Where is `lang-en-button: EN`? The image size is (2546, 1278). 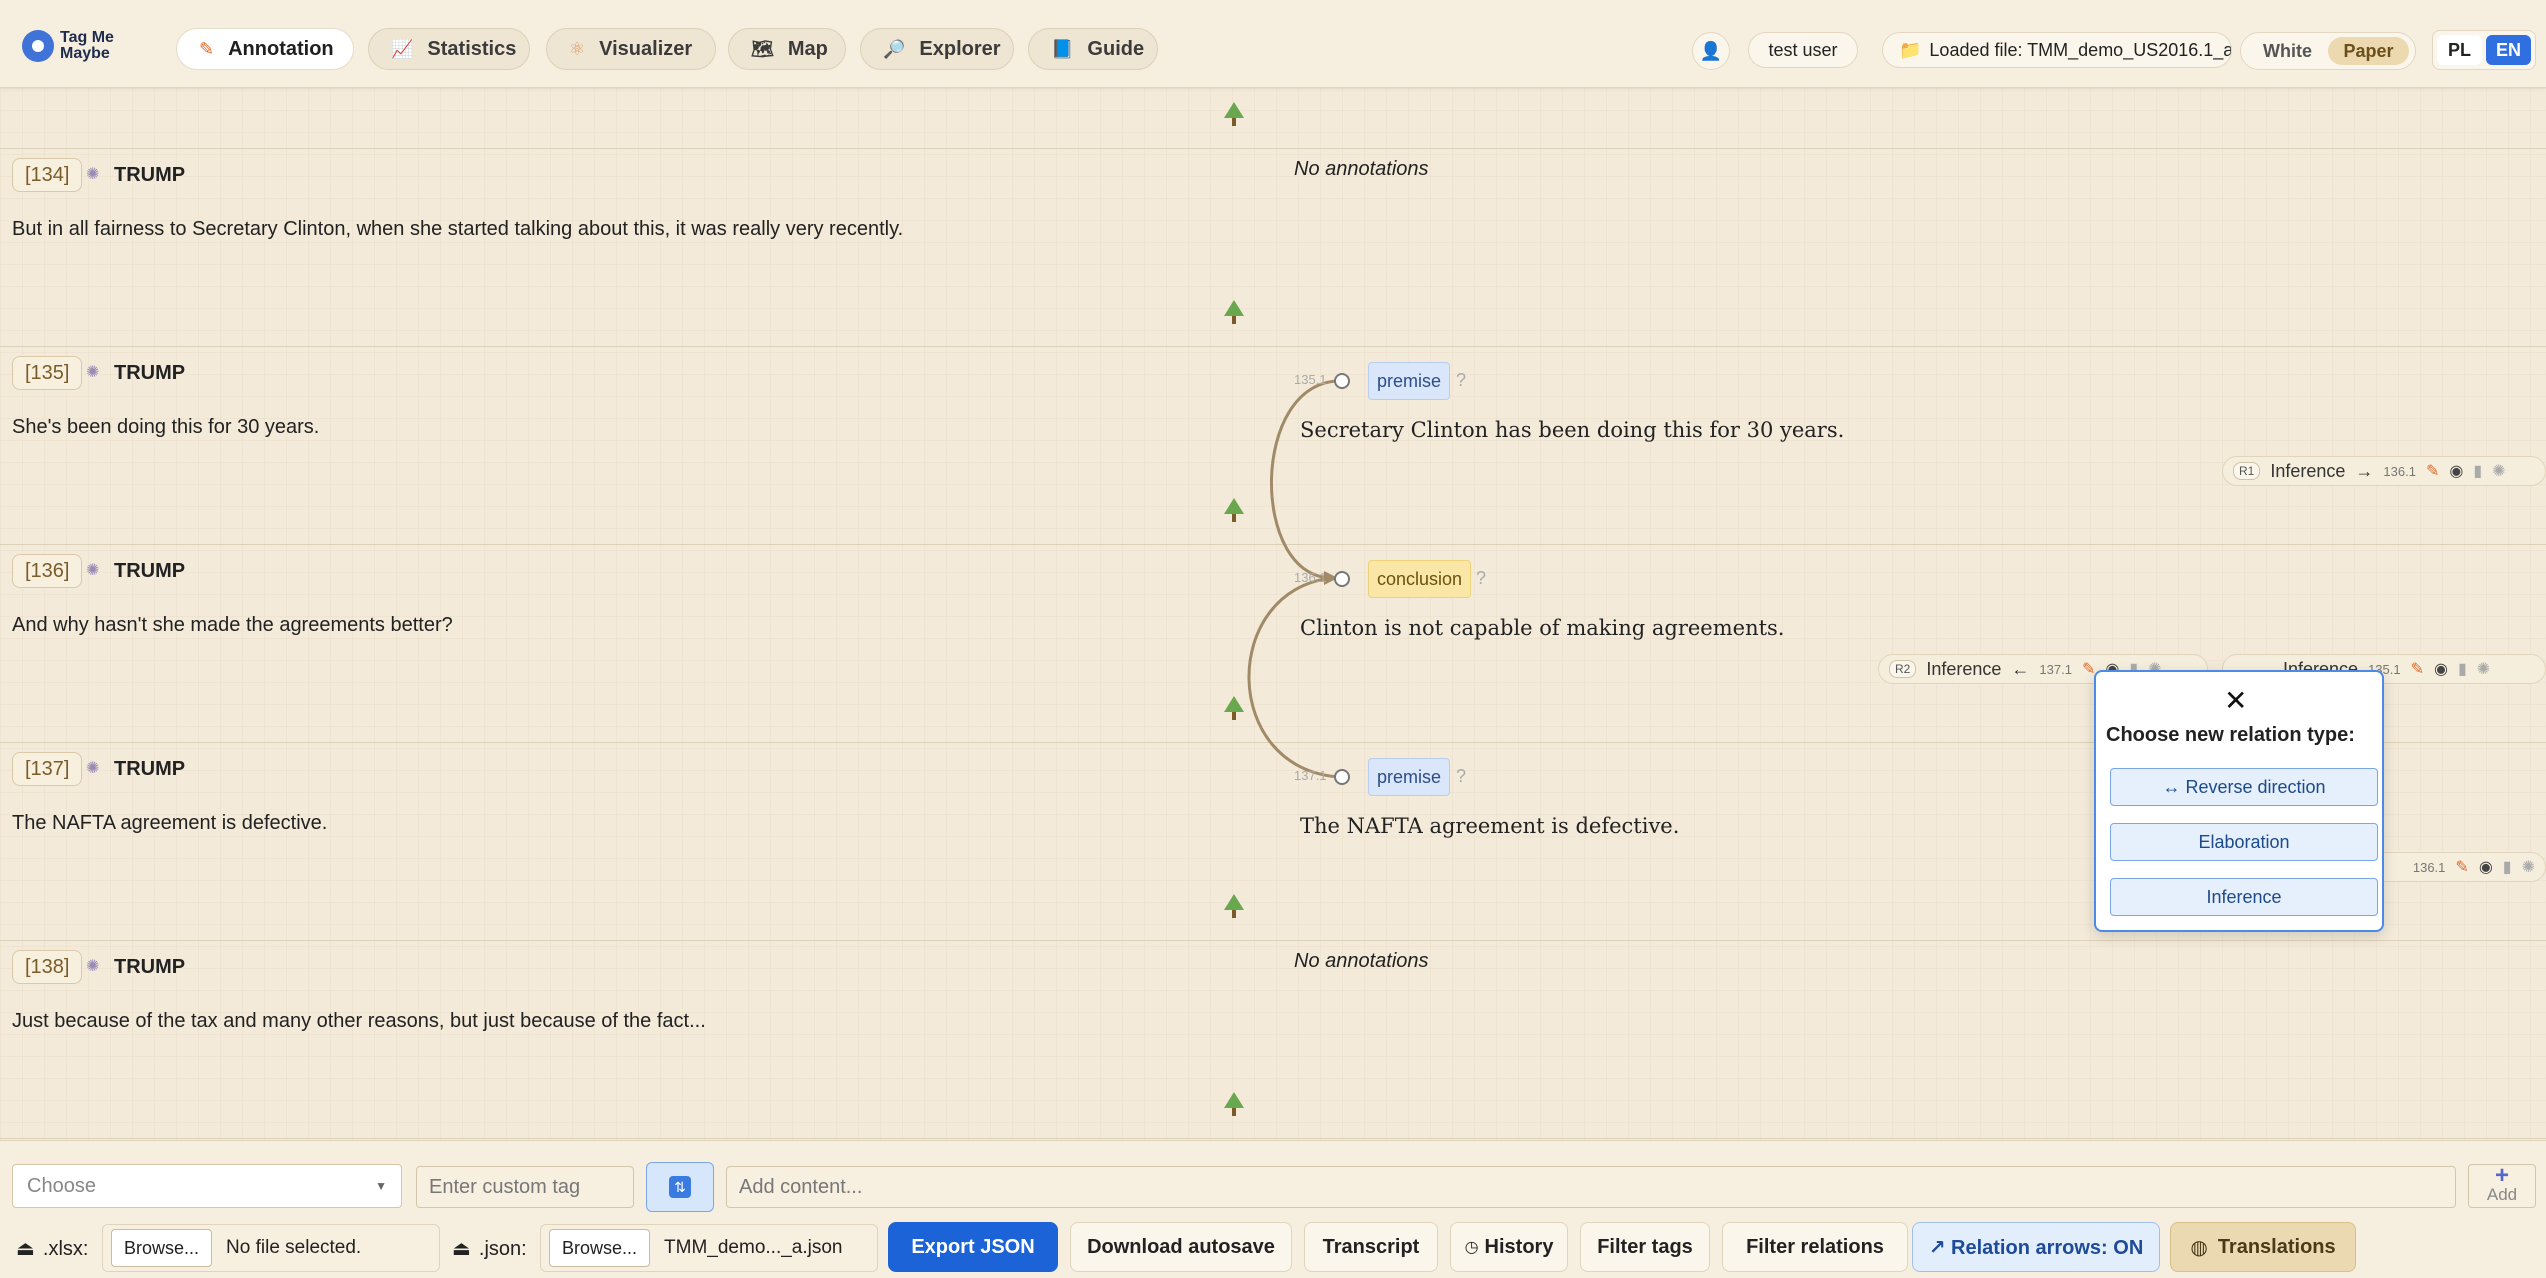
lang-en-button: EN is located at coordinates (2508, 50).